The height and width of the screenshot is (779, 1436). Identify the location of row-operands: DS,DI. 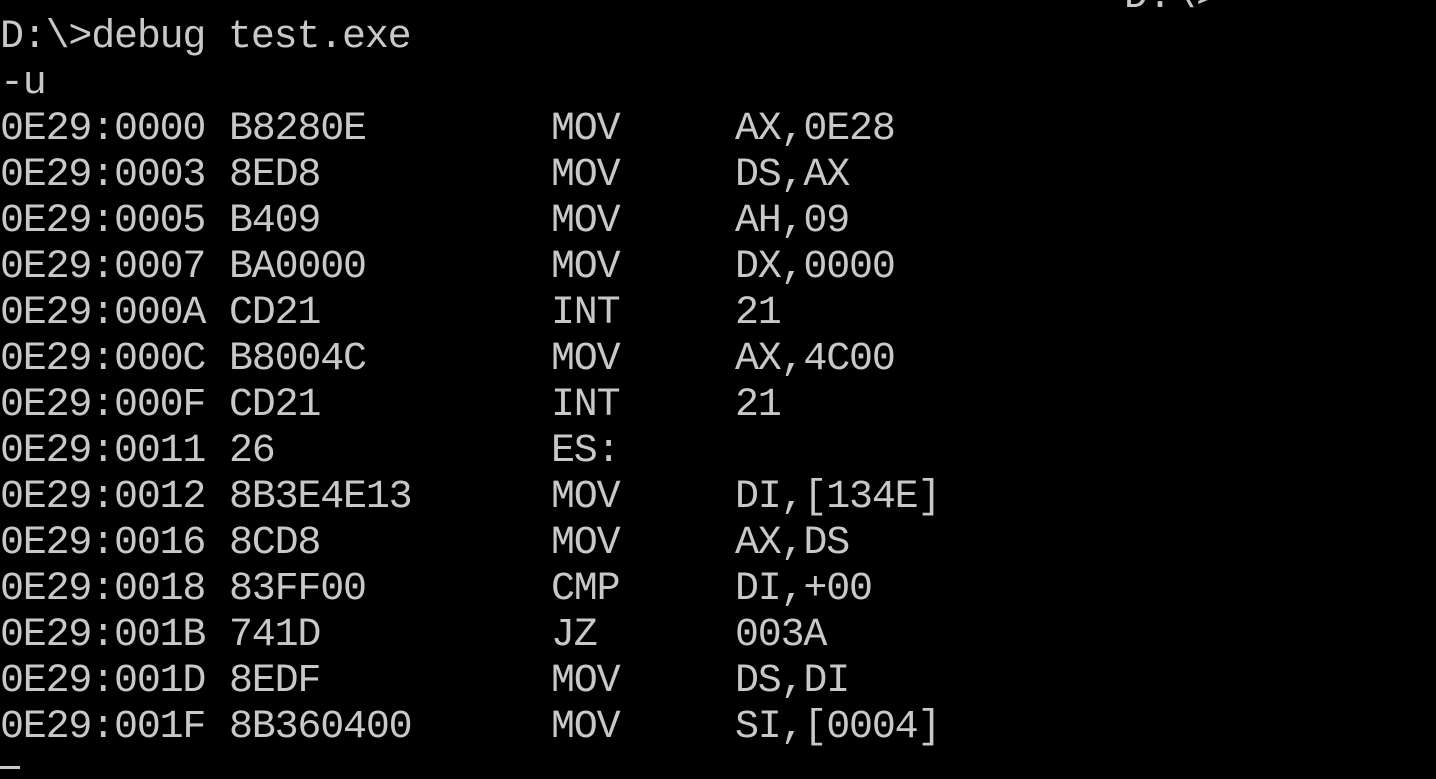
(792, 681).